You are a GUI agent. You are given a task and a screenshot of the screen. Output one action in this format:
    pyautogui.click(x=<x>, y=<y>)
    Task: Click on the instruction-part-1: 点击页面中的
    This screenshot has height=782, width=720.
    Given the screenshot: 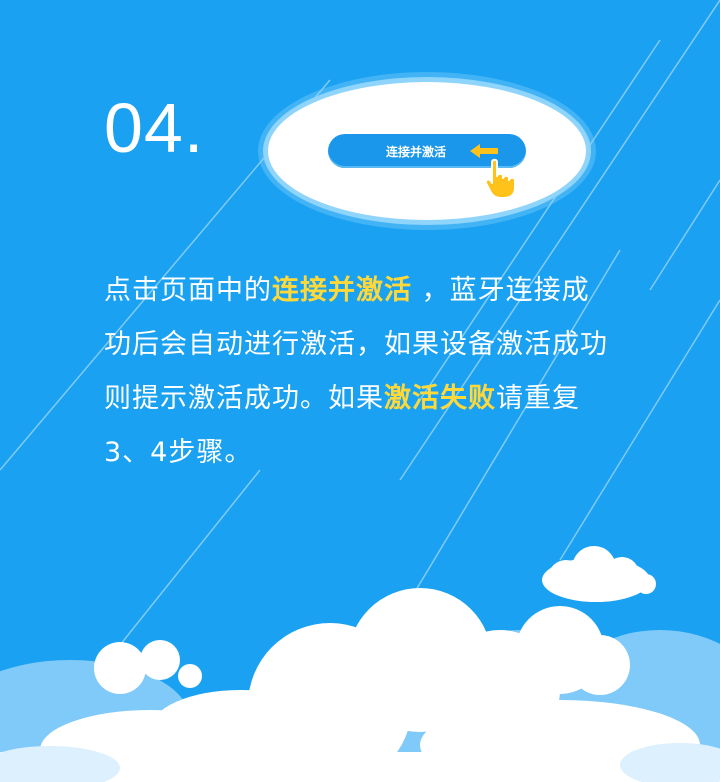 What is the action you would take?
    pyautogui.click(x=188, y=290)
    